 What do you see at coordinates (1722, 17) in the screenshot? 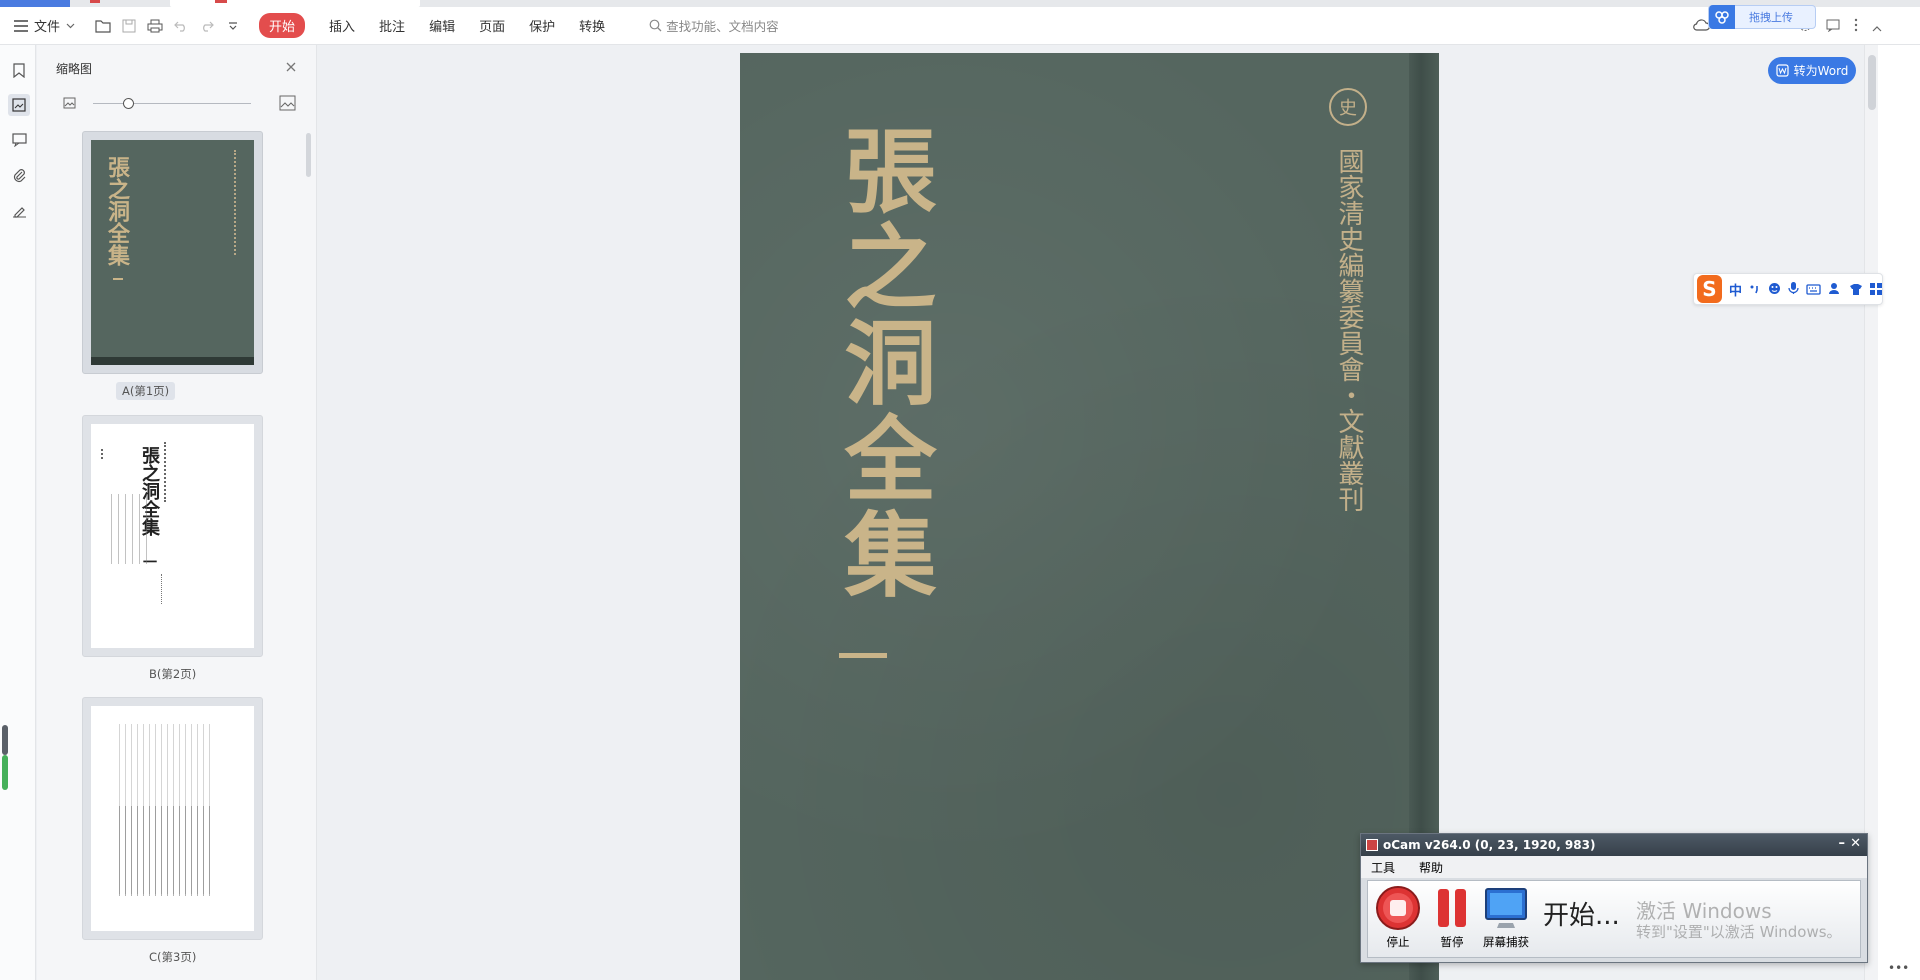
I see `cloud-upload-icon` at bounding box center [1722, 17].